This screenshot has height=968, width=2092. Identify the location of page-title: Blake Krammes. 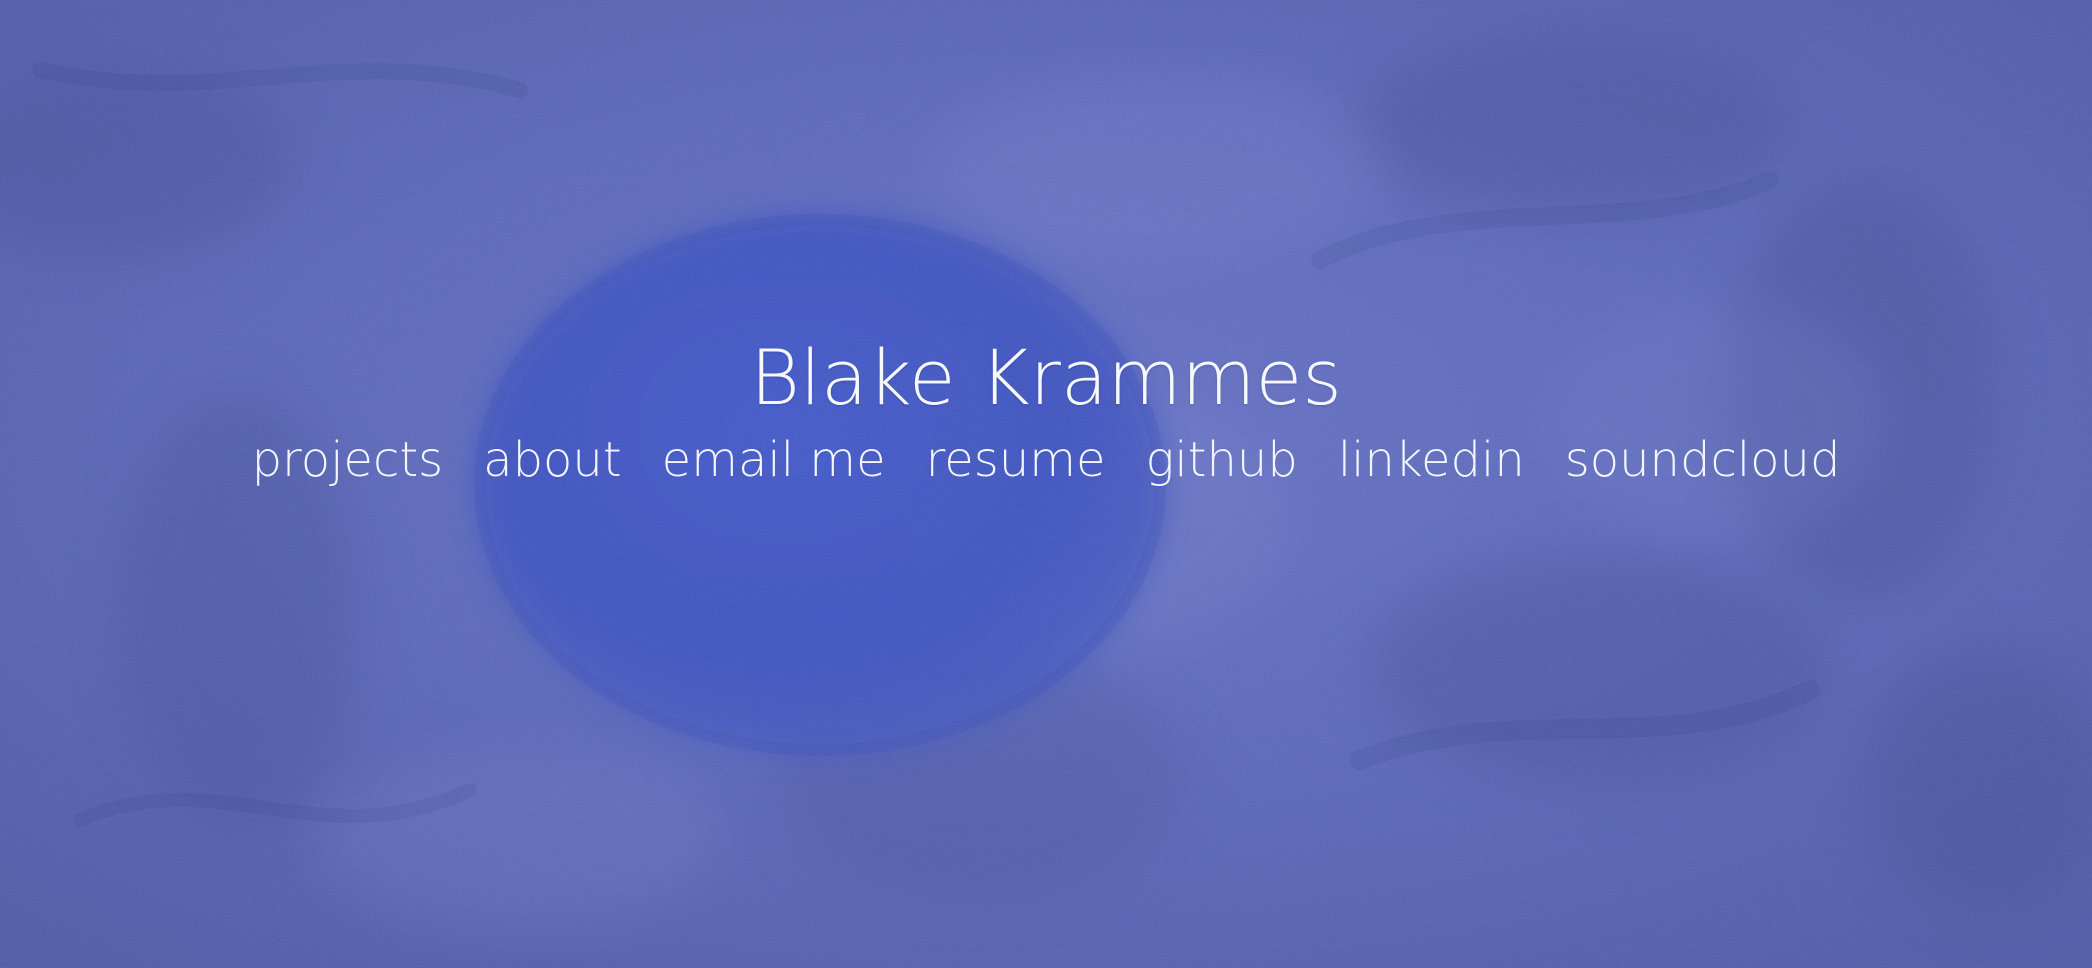
(1046, 377).